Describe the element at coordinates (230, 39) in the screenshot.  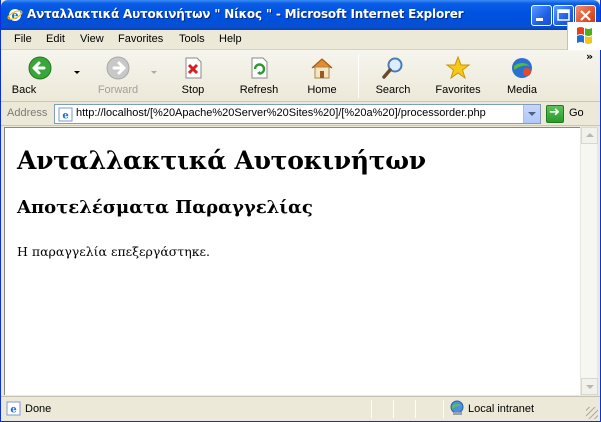
I see `menu-help: Help` at that location.